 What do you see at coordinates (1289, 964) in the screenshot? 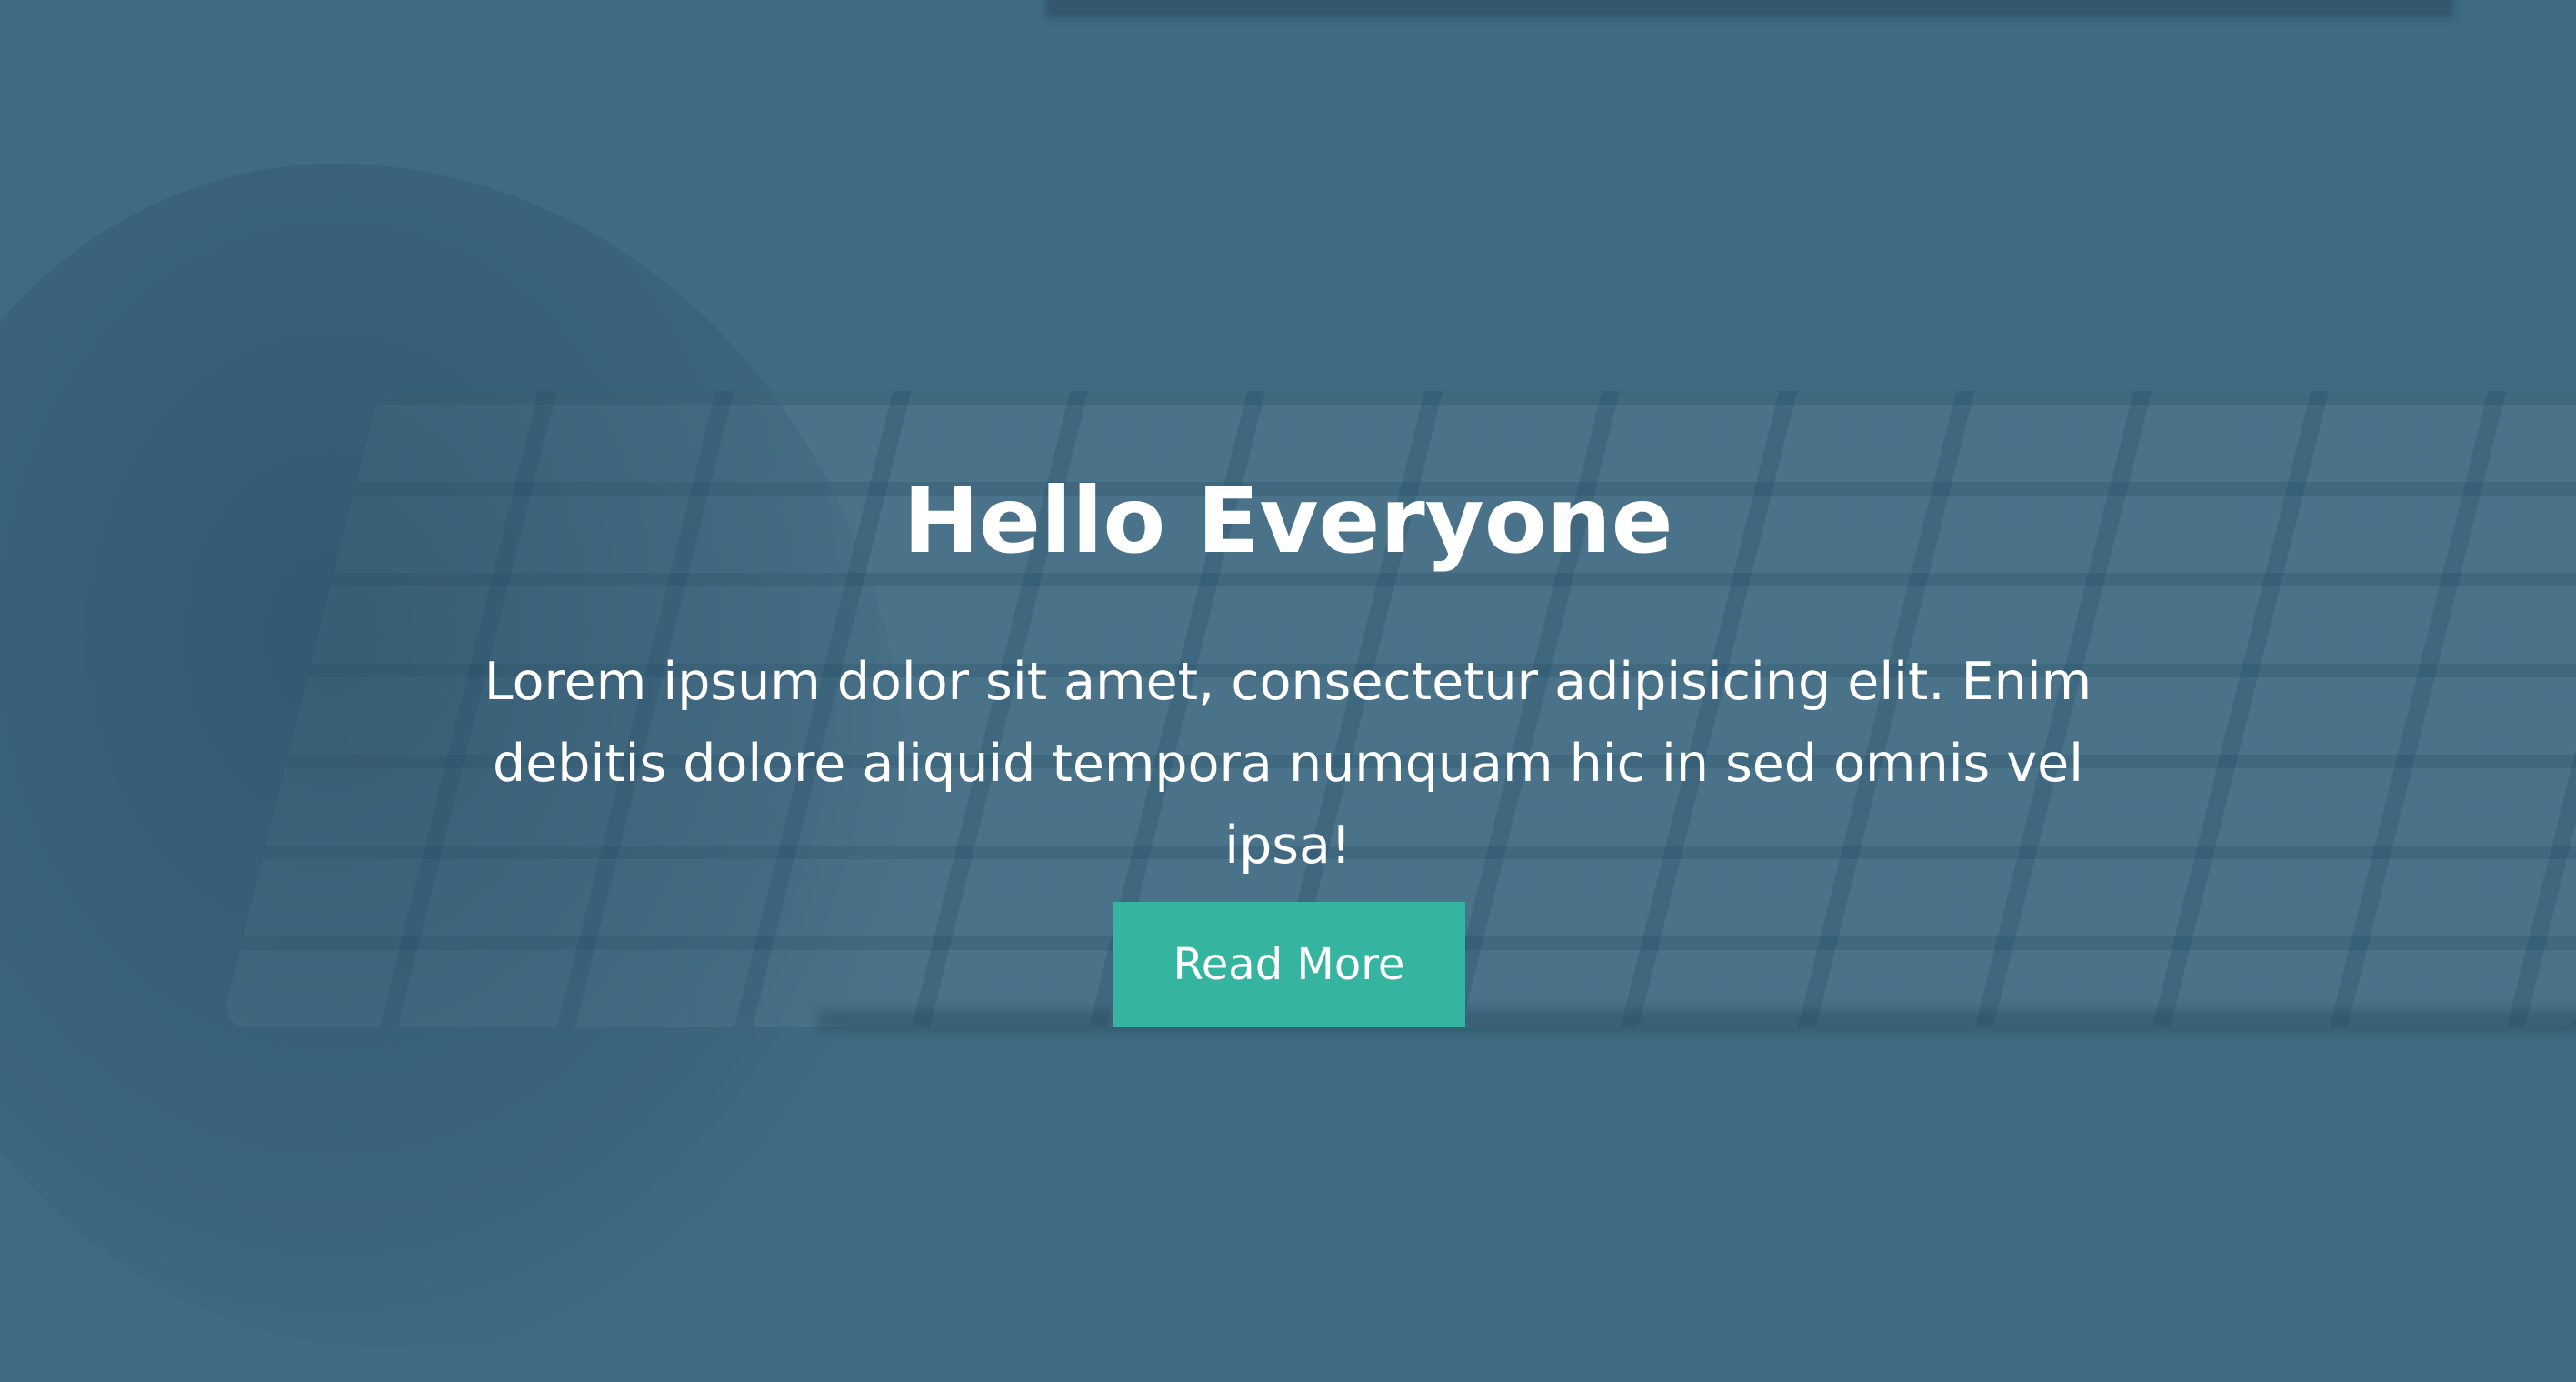
I see `read-more-button: Read More` at bounding box center [1289, 964].